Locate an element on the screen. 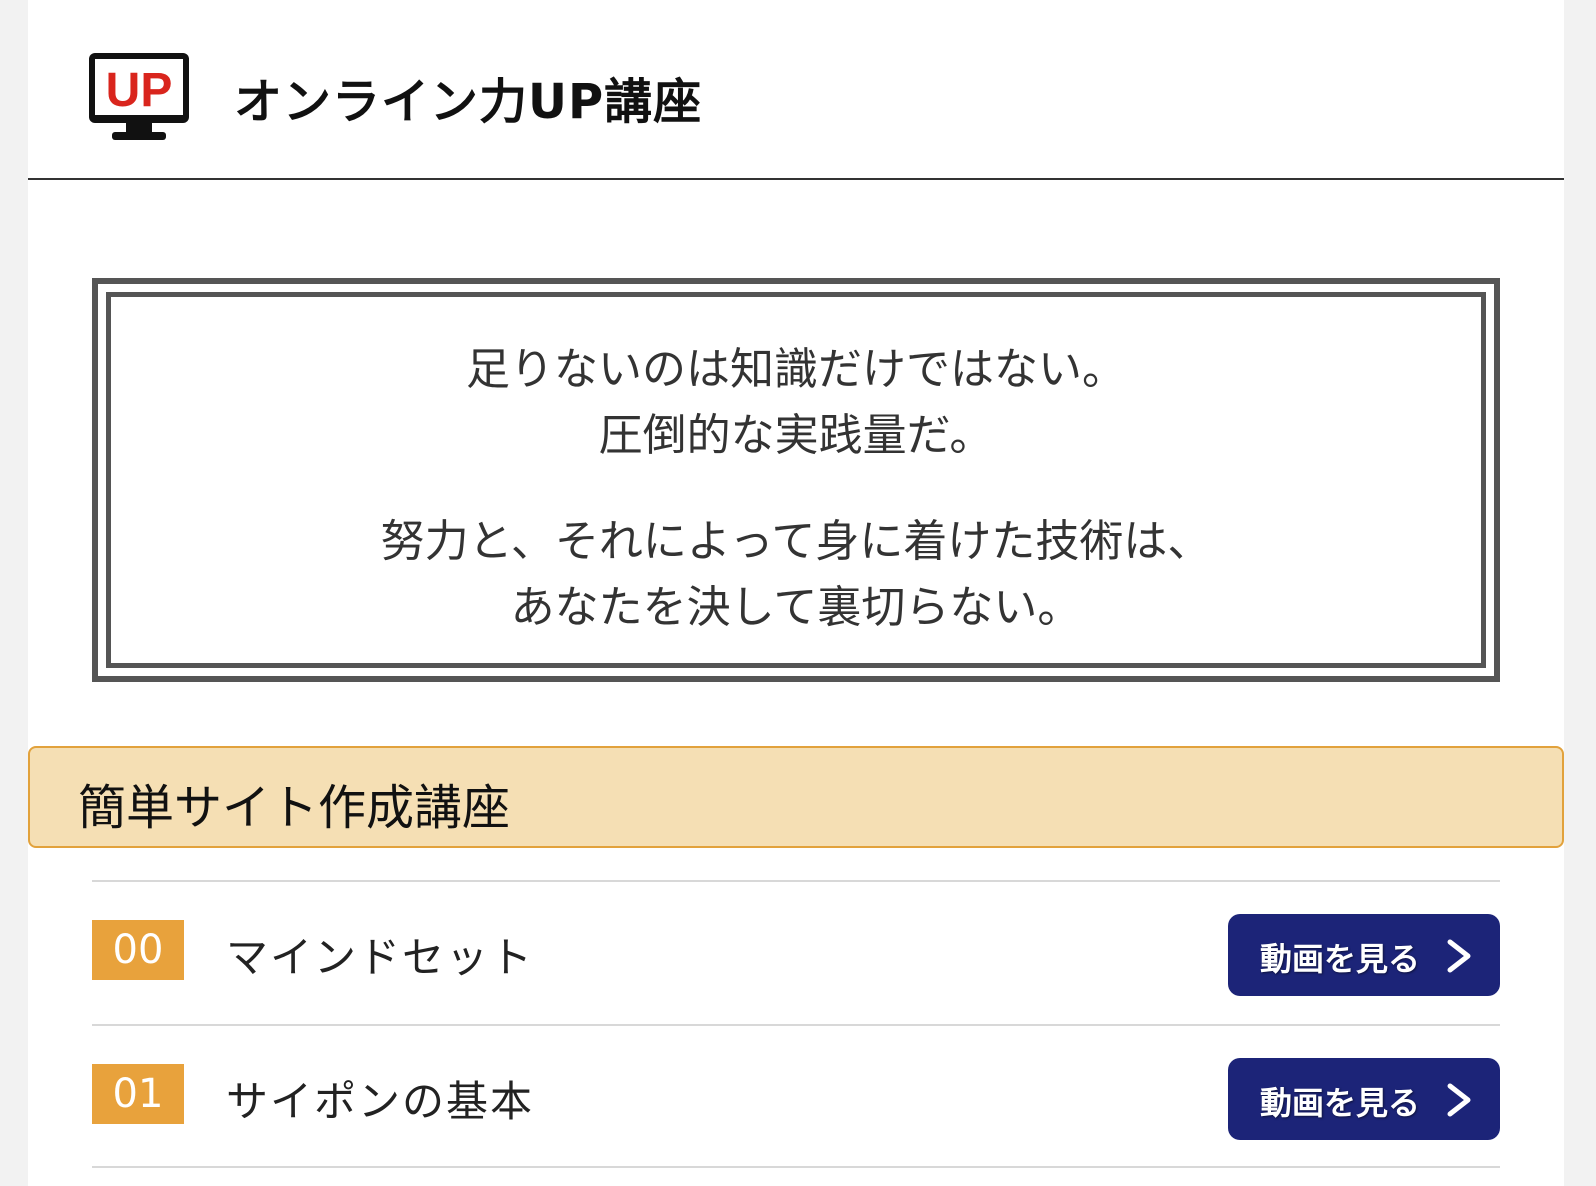 This screenshot has width=1596, height=1186. lesson-row: 01 サイポンの基本 動画を見る is located at coordinates (796, 1096).